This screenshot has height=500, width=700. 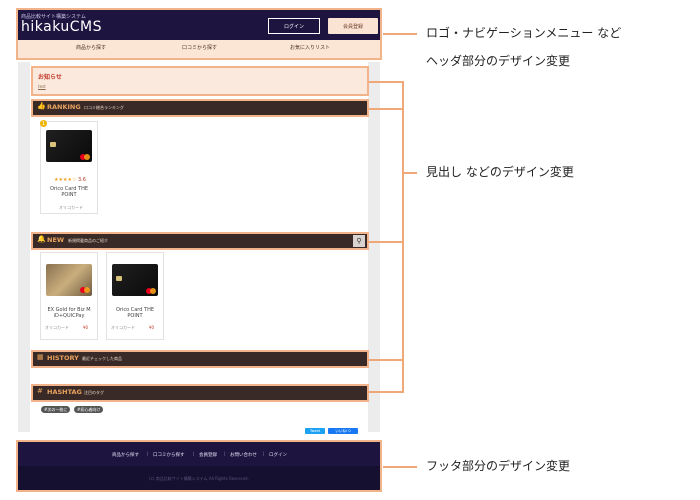 I want to click on callout-line-hashtag, so click(x=386, y=392).